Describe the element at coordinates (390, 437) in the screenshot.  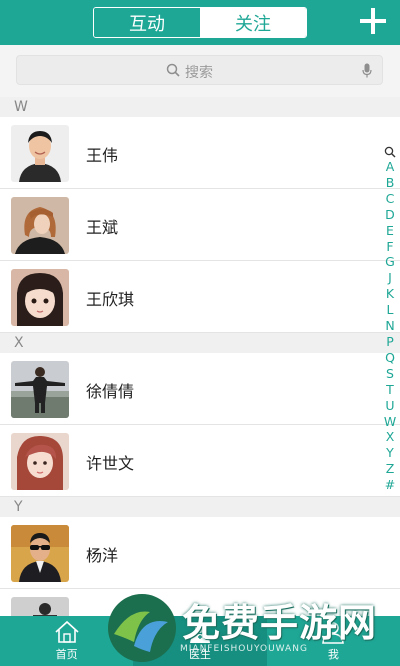
I see `index-letter: X` at that location.